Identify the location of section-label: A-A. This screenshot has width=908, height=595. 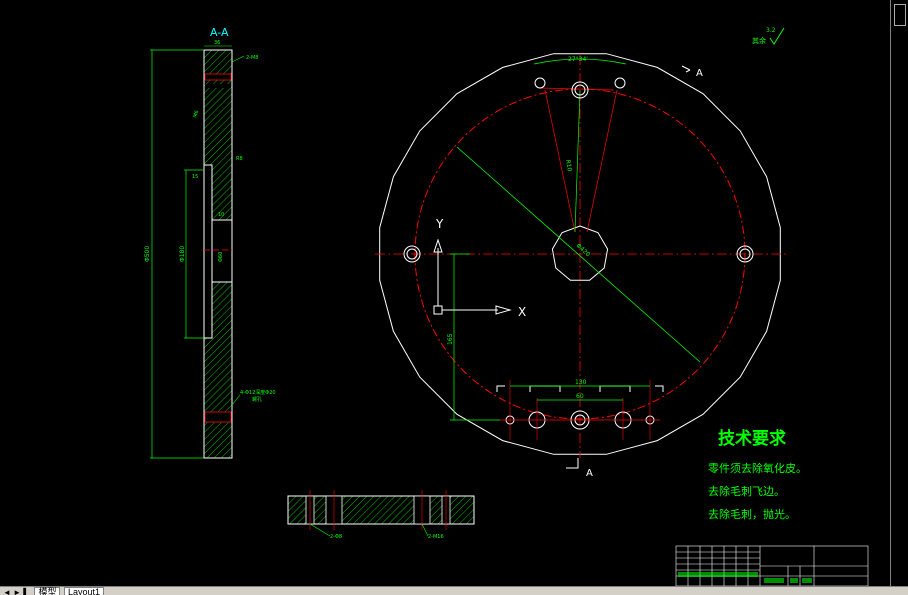
(219, 32).